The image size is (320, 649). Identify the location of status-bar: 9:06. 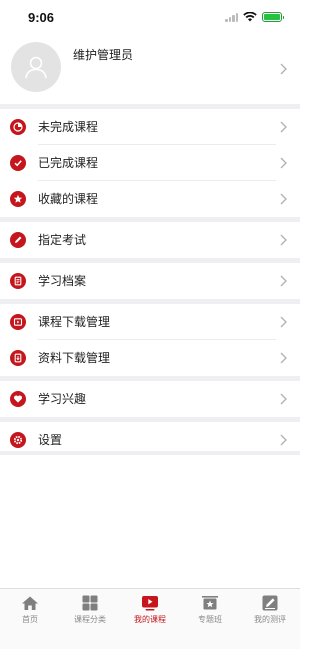
(150, 17).